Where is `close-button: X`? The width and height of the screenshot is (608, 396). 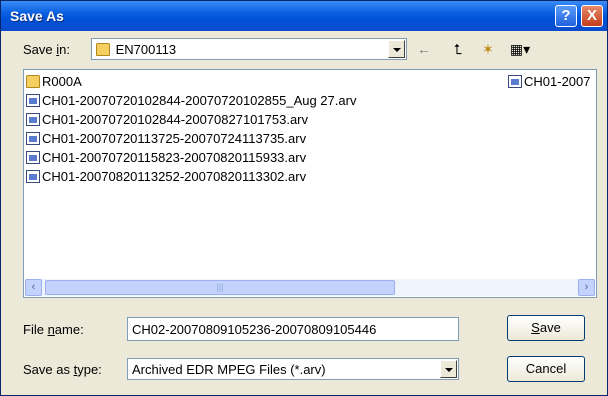 close-button: X is located at coordinates (592, 16).